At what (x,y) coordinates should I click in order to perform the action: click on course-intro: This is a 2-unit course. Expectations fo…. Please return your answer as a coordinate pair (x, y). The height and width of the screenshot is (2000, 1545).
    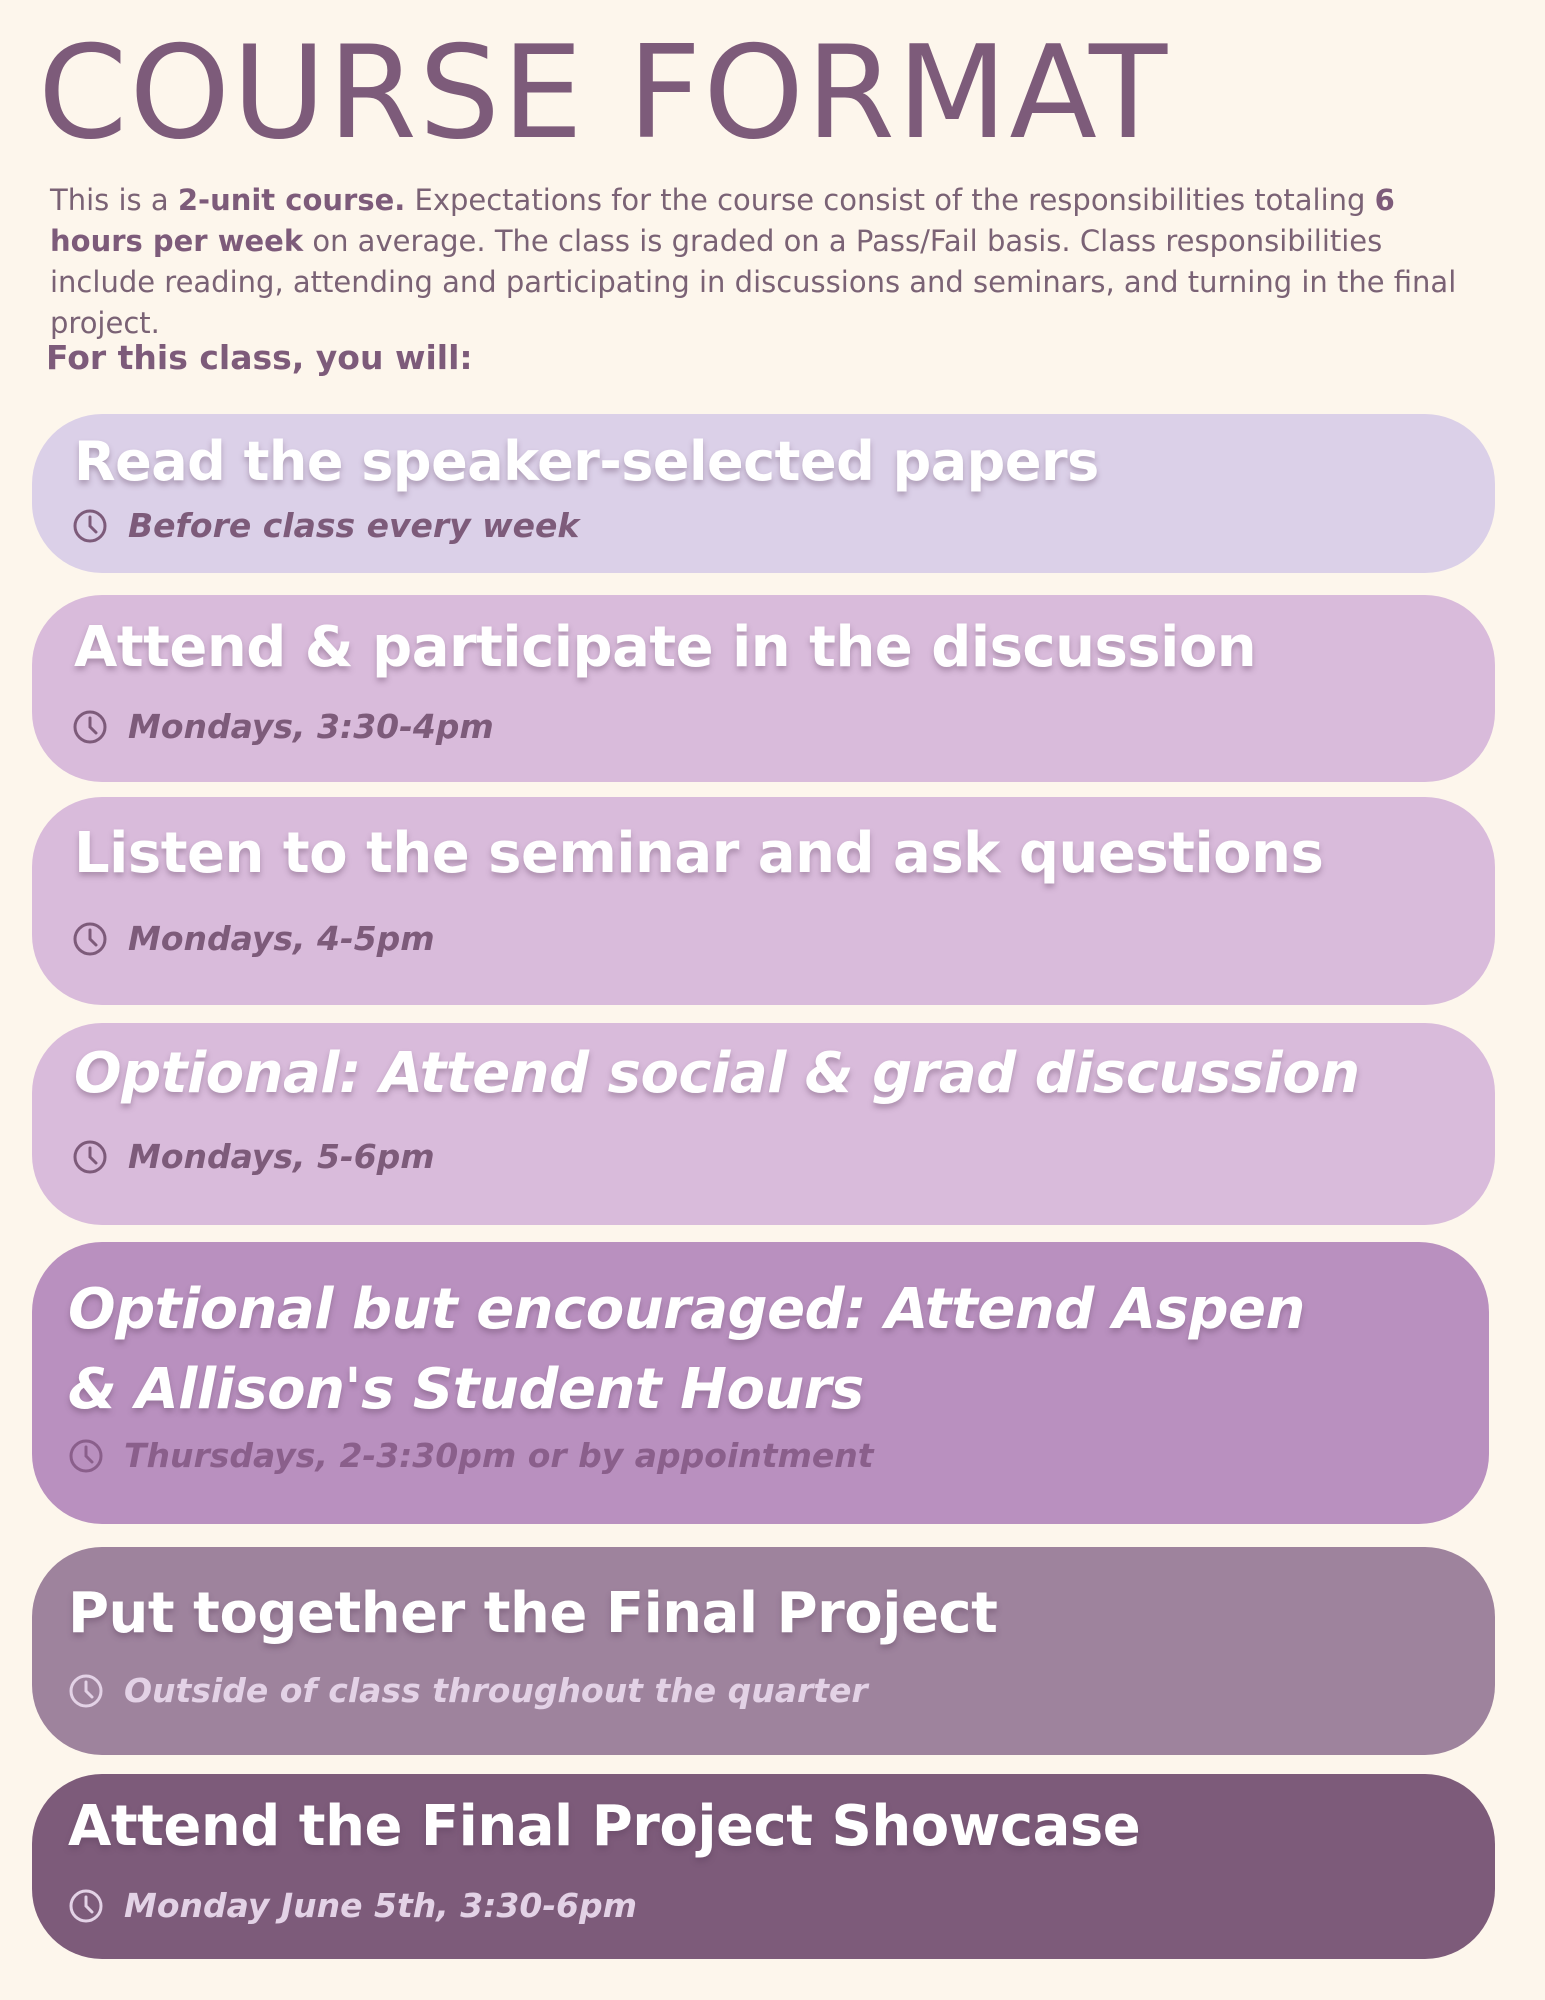
    Looking at the image, I should click on (770, 262).